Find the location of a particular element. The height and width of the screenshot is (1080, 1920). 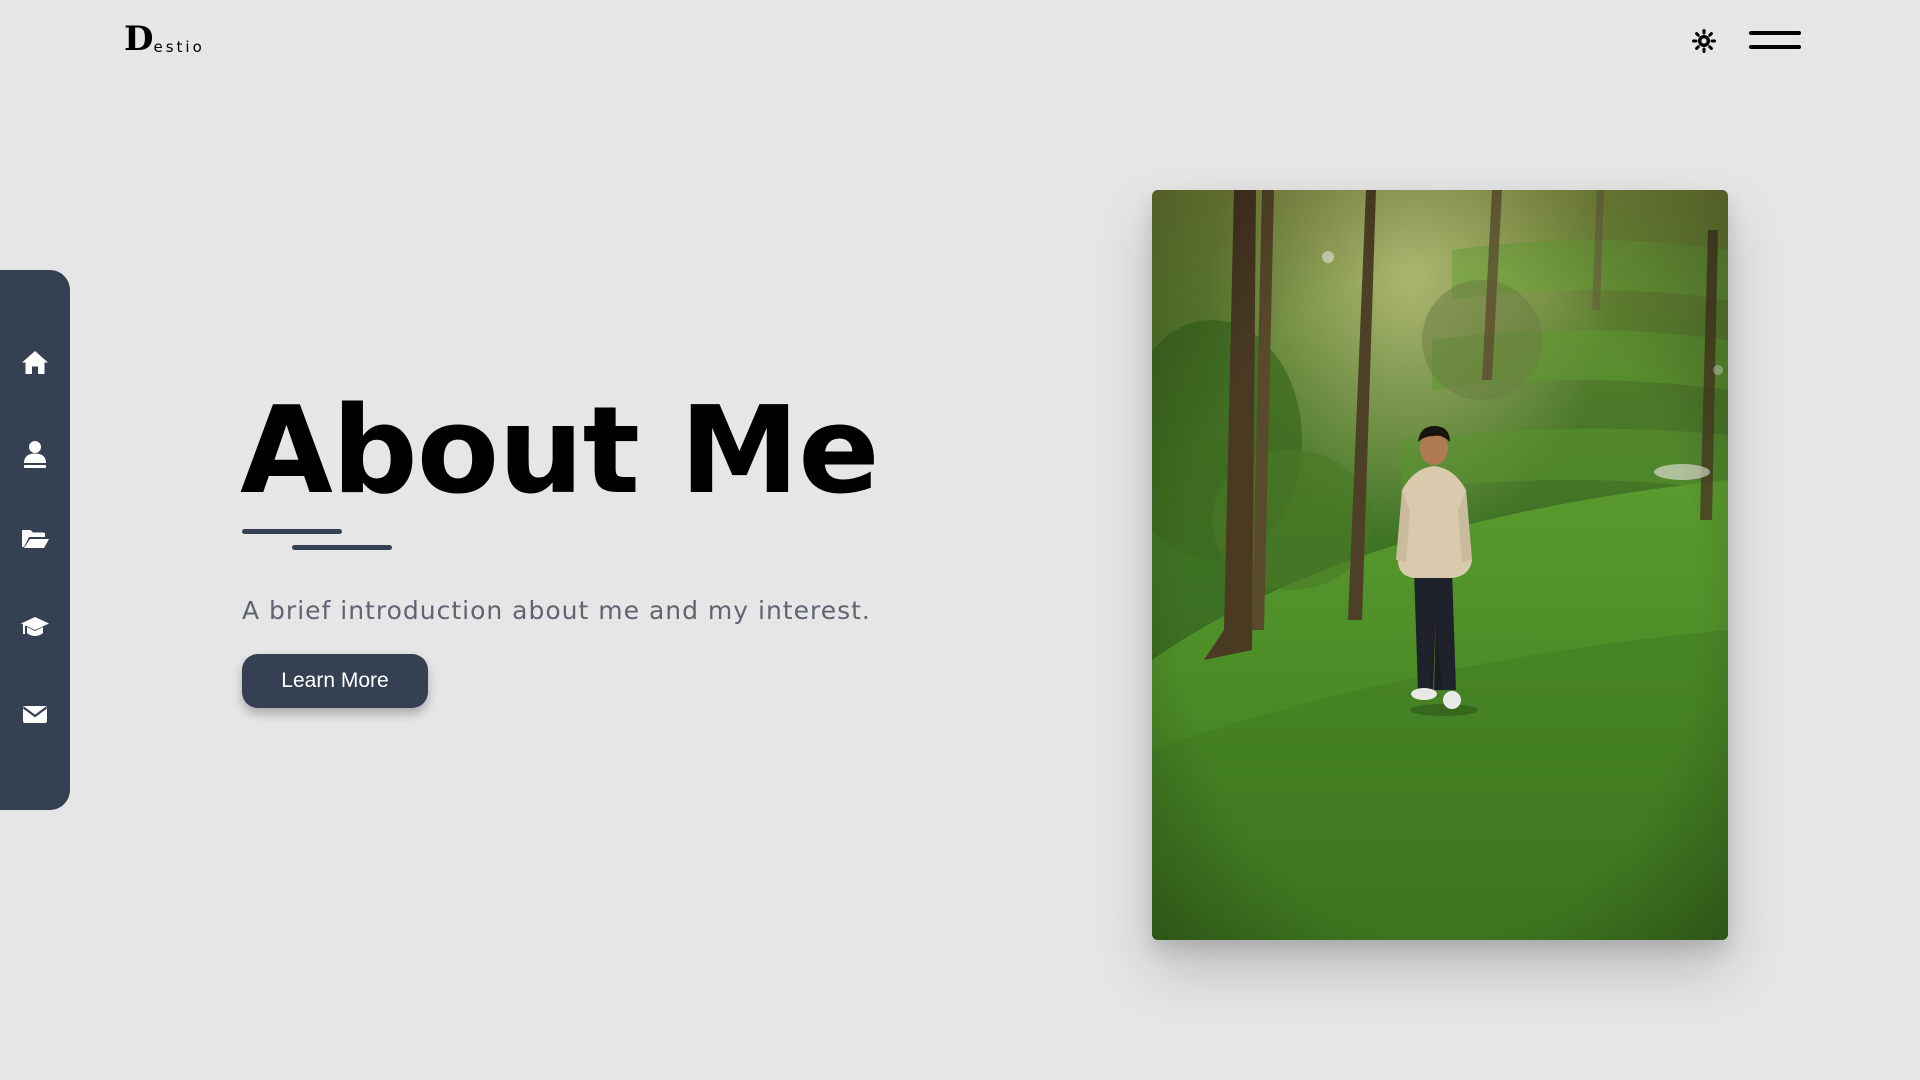

title-underline is located at coordinates (292, 531).